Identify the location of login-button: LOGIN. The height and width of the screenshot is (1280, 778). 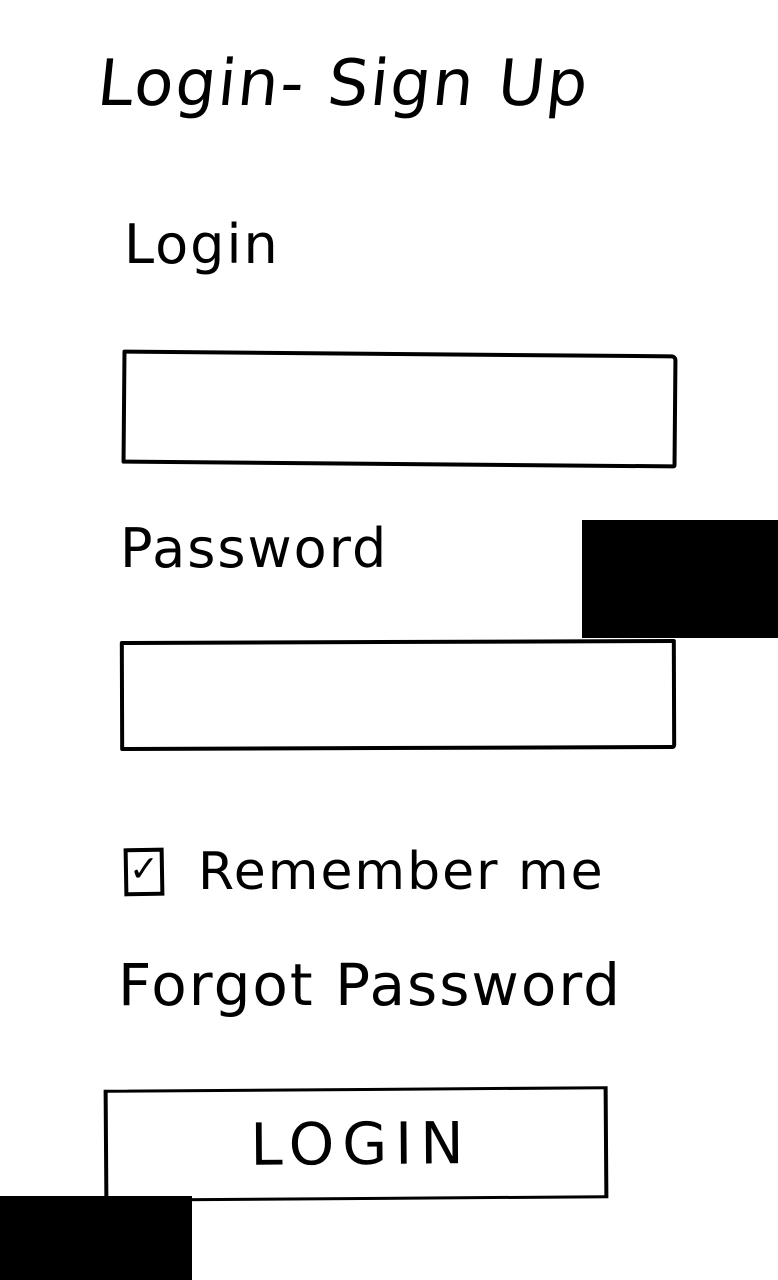
(356, 1144).